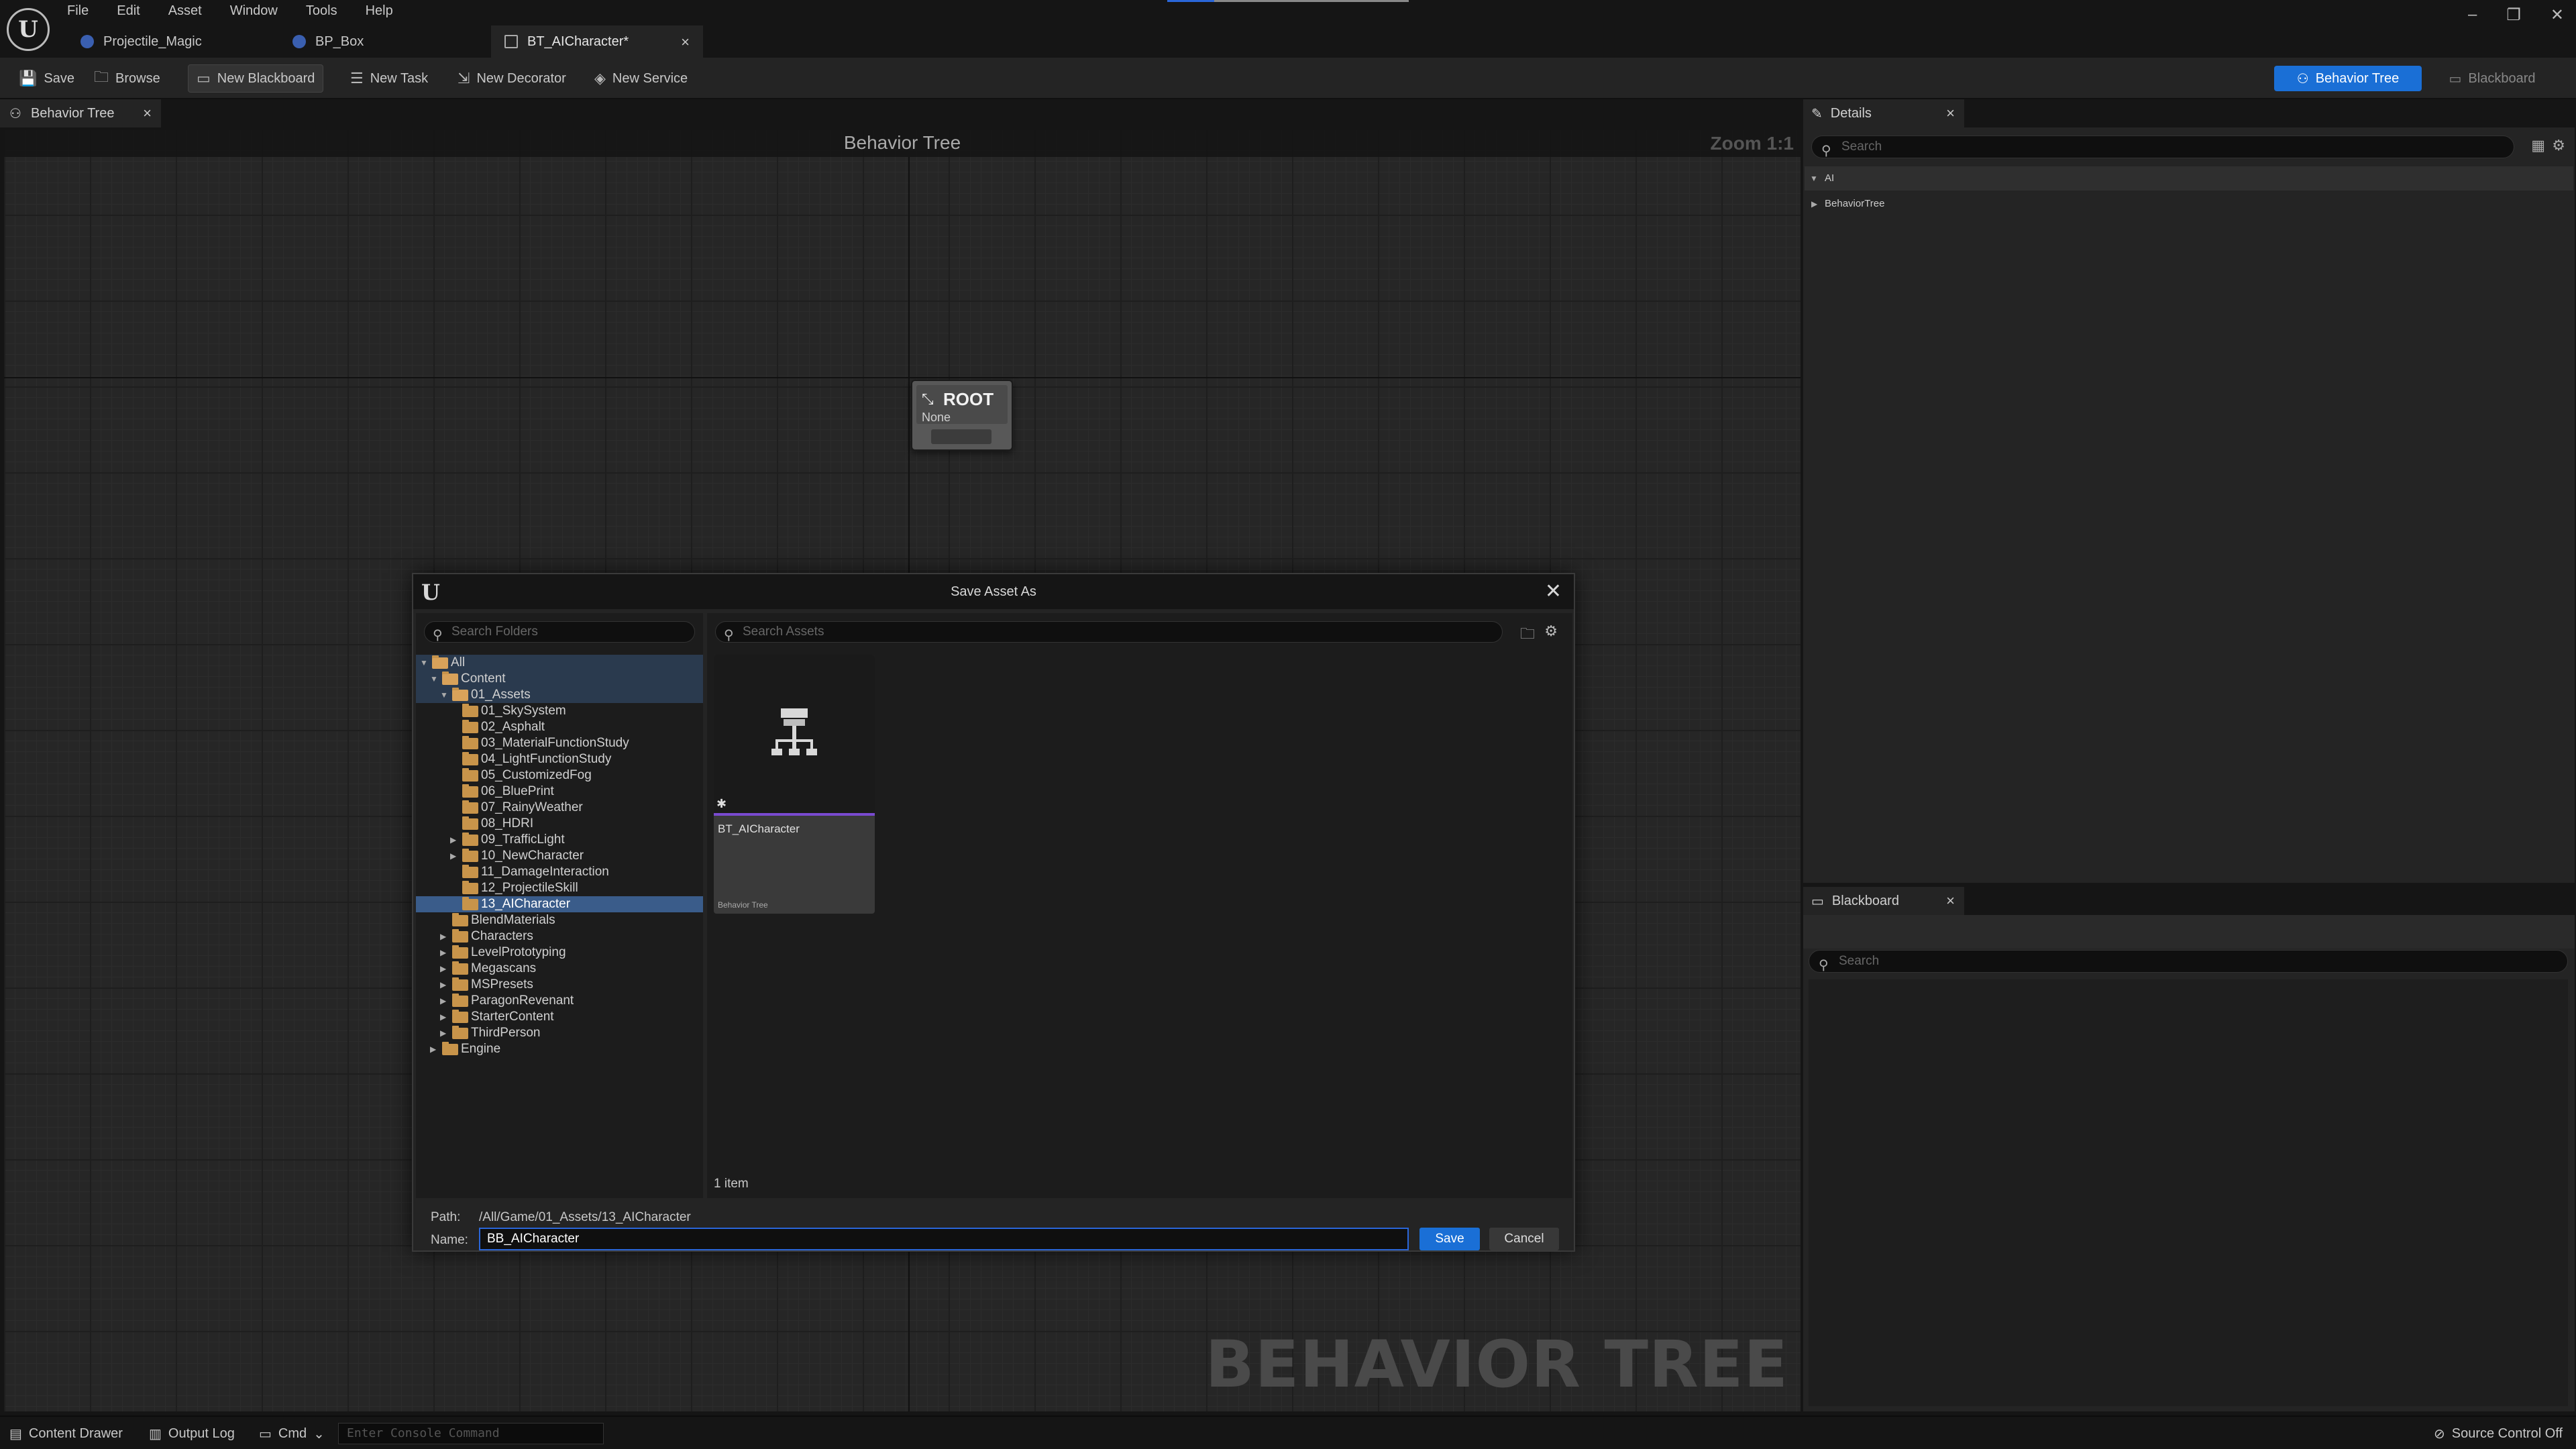 This screenshot has height=1449, width=2576. What do you see at coordinates (1109, 632) in the screenshot?
I see `asset-search-input: ⚲ Search Assets` at bounding box center [1109, 632].